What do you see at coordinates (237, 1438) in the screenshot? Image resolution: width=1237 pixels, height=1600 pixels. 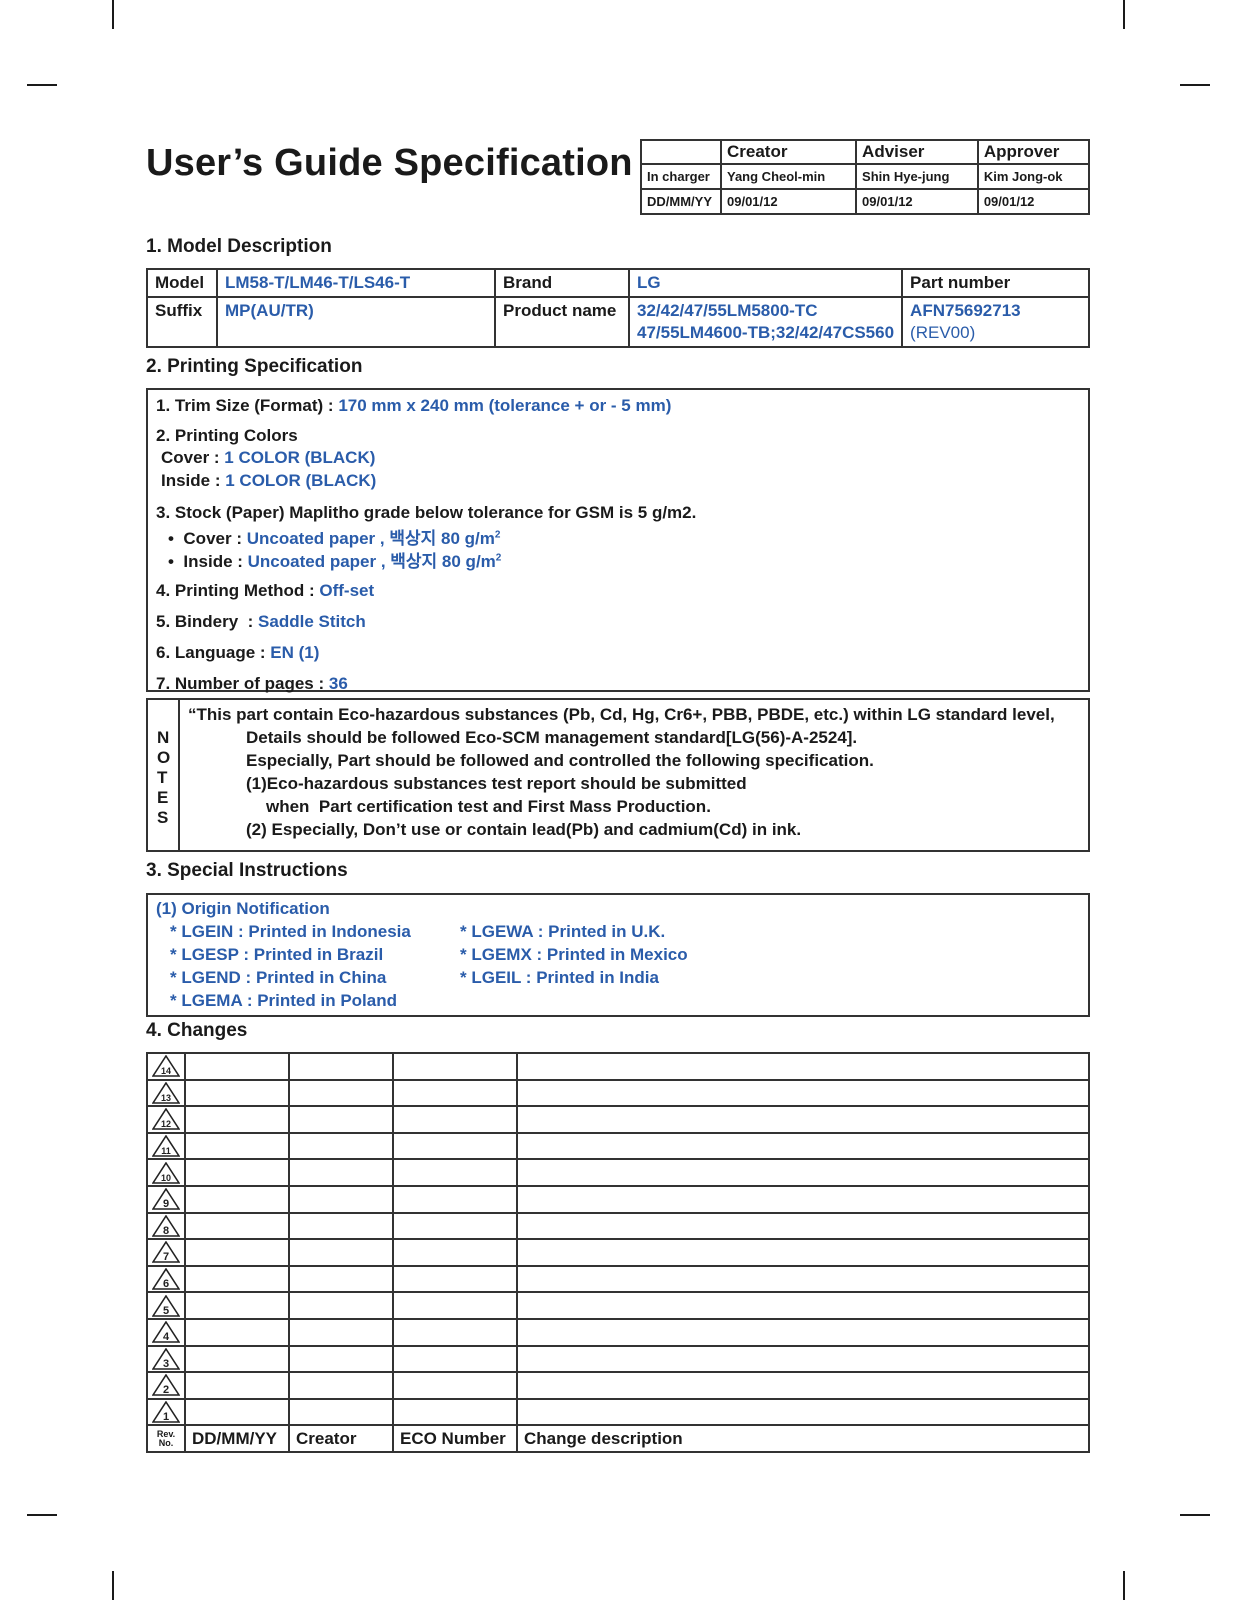 I see `date-header: DD/MM/YY` at bounding box center [237, 1438].